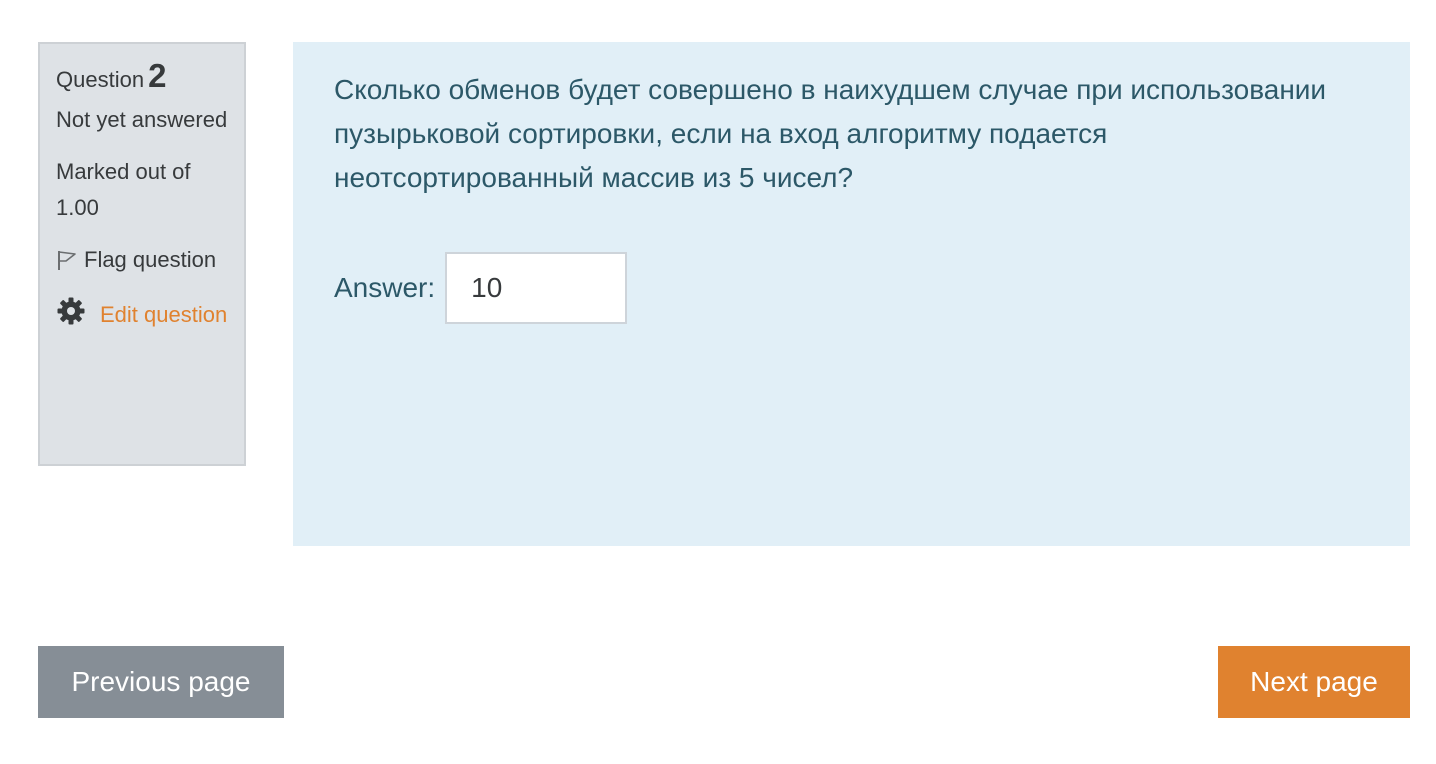  Describe the element at coordinates (385, 287) in the screenshot. I see `answer-label: Answer:` at that location.